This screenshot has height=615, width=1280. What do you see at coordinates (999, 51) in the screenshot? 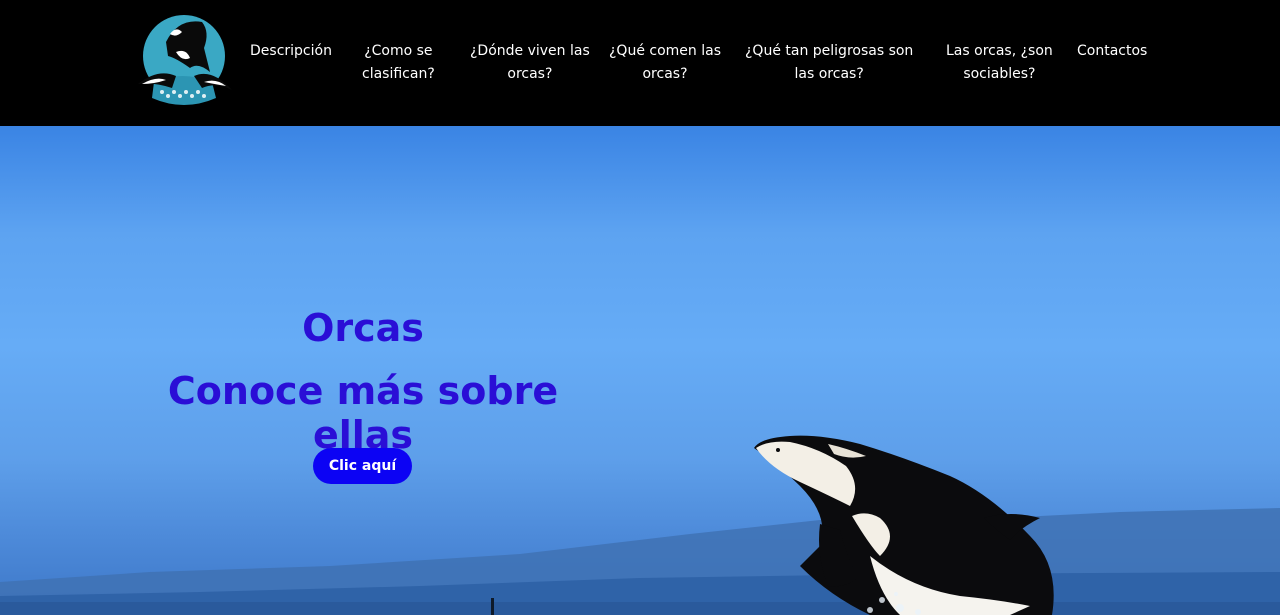
I see `nav-item-label: Las orcas, ¿son` at bounding box center [999, 51].